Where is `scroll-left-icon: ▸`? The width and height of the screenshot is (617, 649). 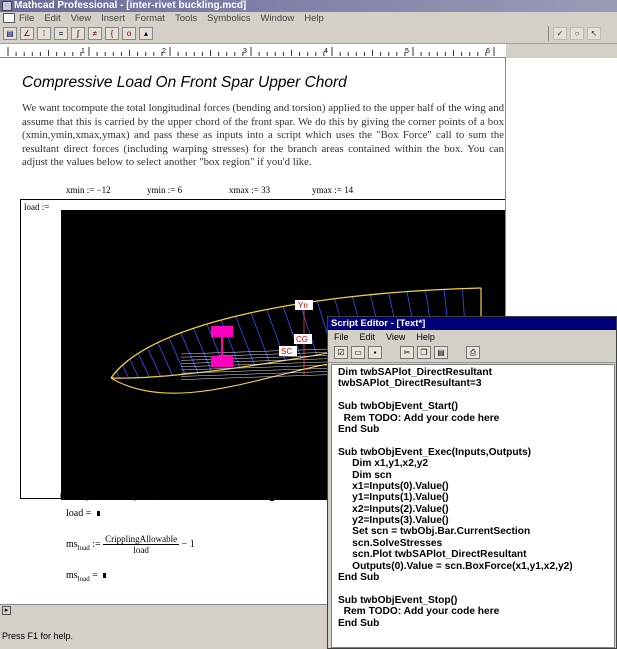 scroll-left-icon: ▸ is located at coordinates (6, 610).